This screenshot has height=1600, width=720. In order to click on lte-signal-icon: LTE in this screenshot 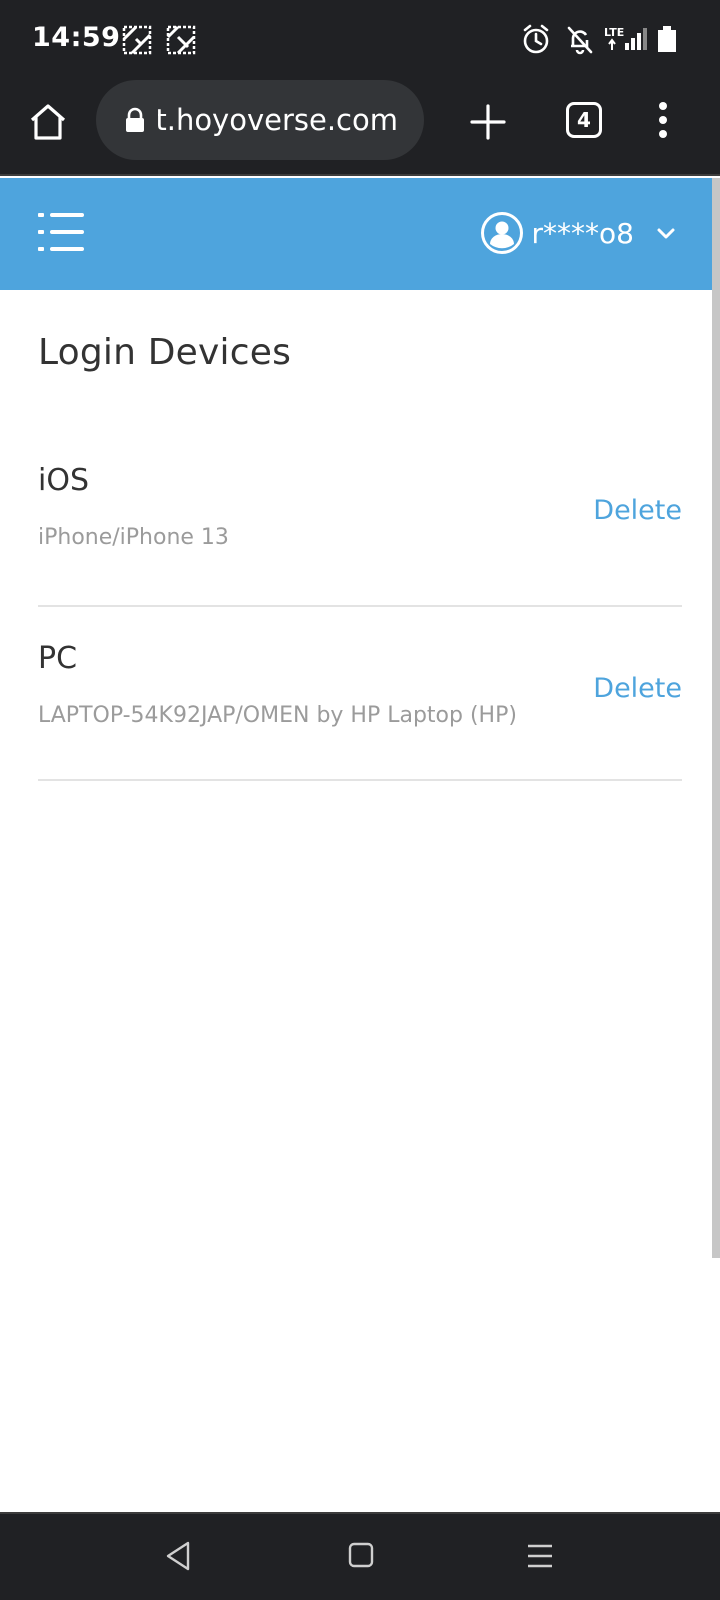, I will do `click(627, 40)`.